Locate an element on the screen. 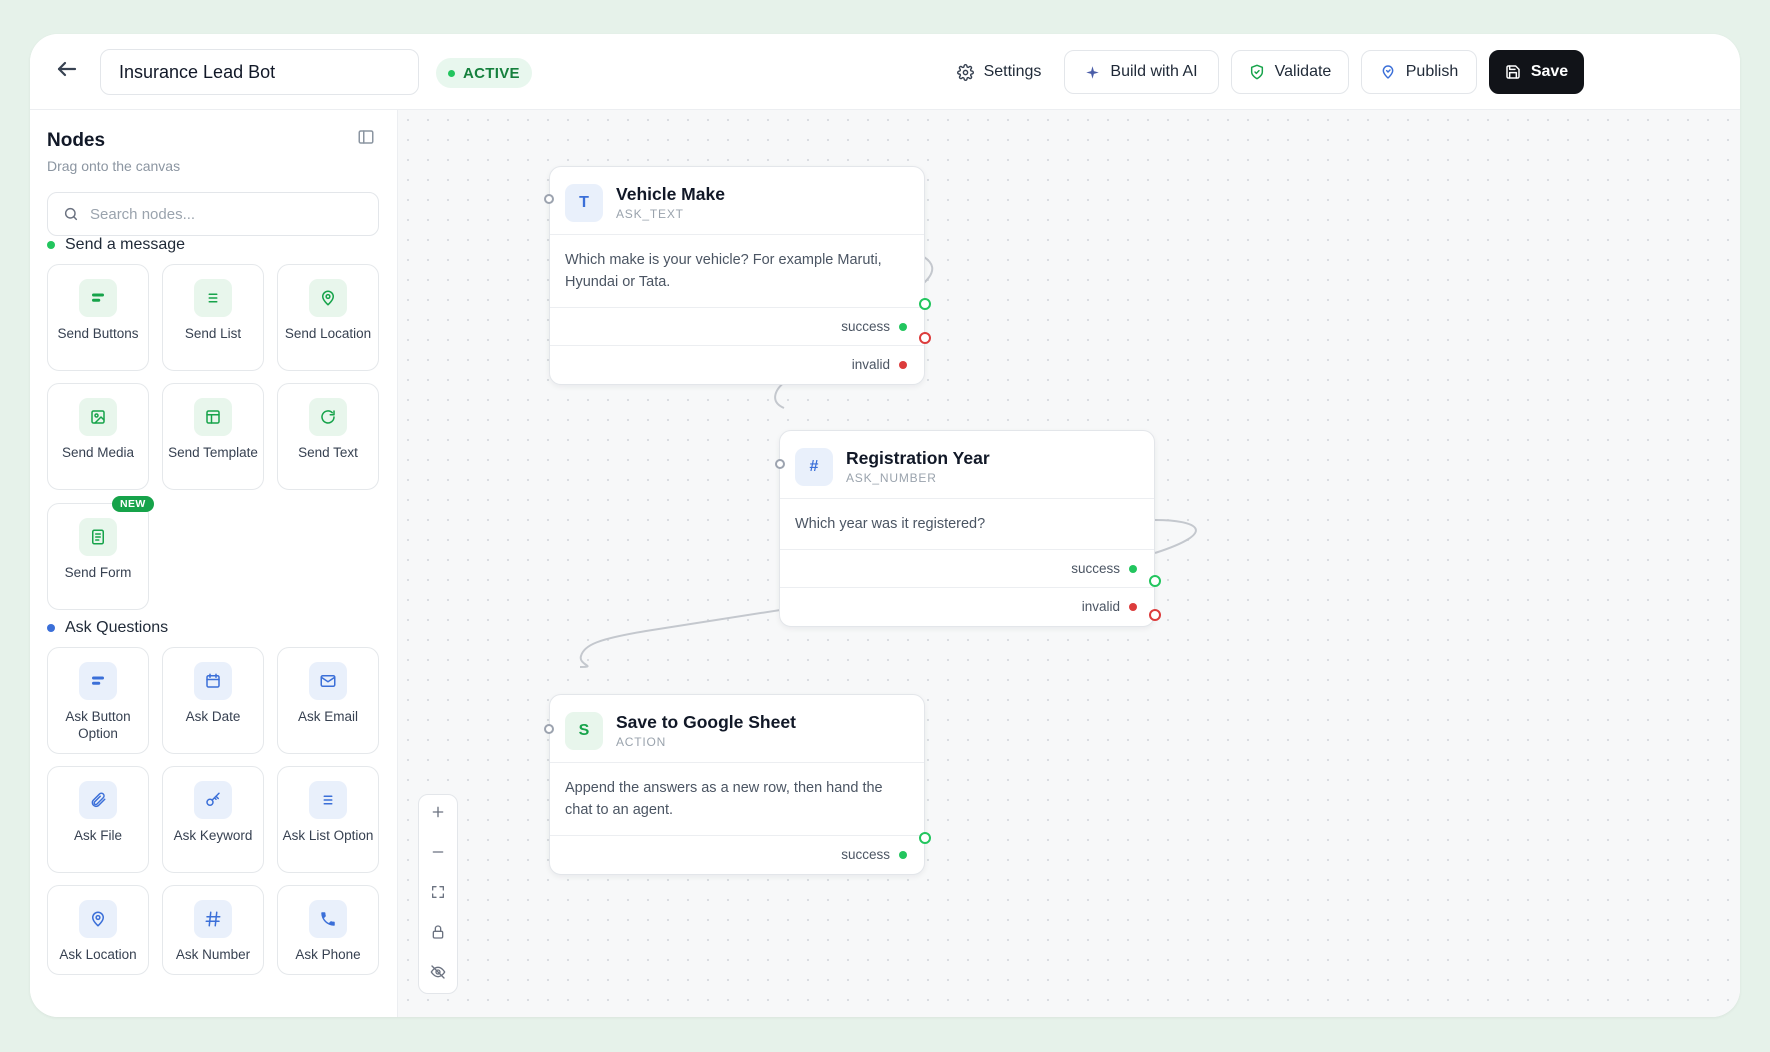 This screenshot has height=1052, width=1770. section-dot is located at coordinates (51, 245).